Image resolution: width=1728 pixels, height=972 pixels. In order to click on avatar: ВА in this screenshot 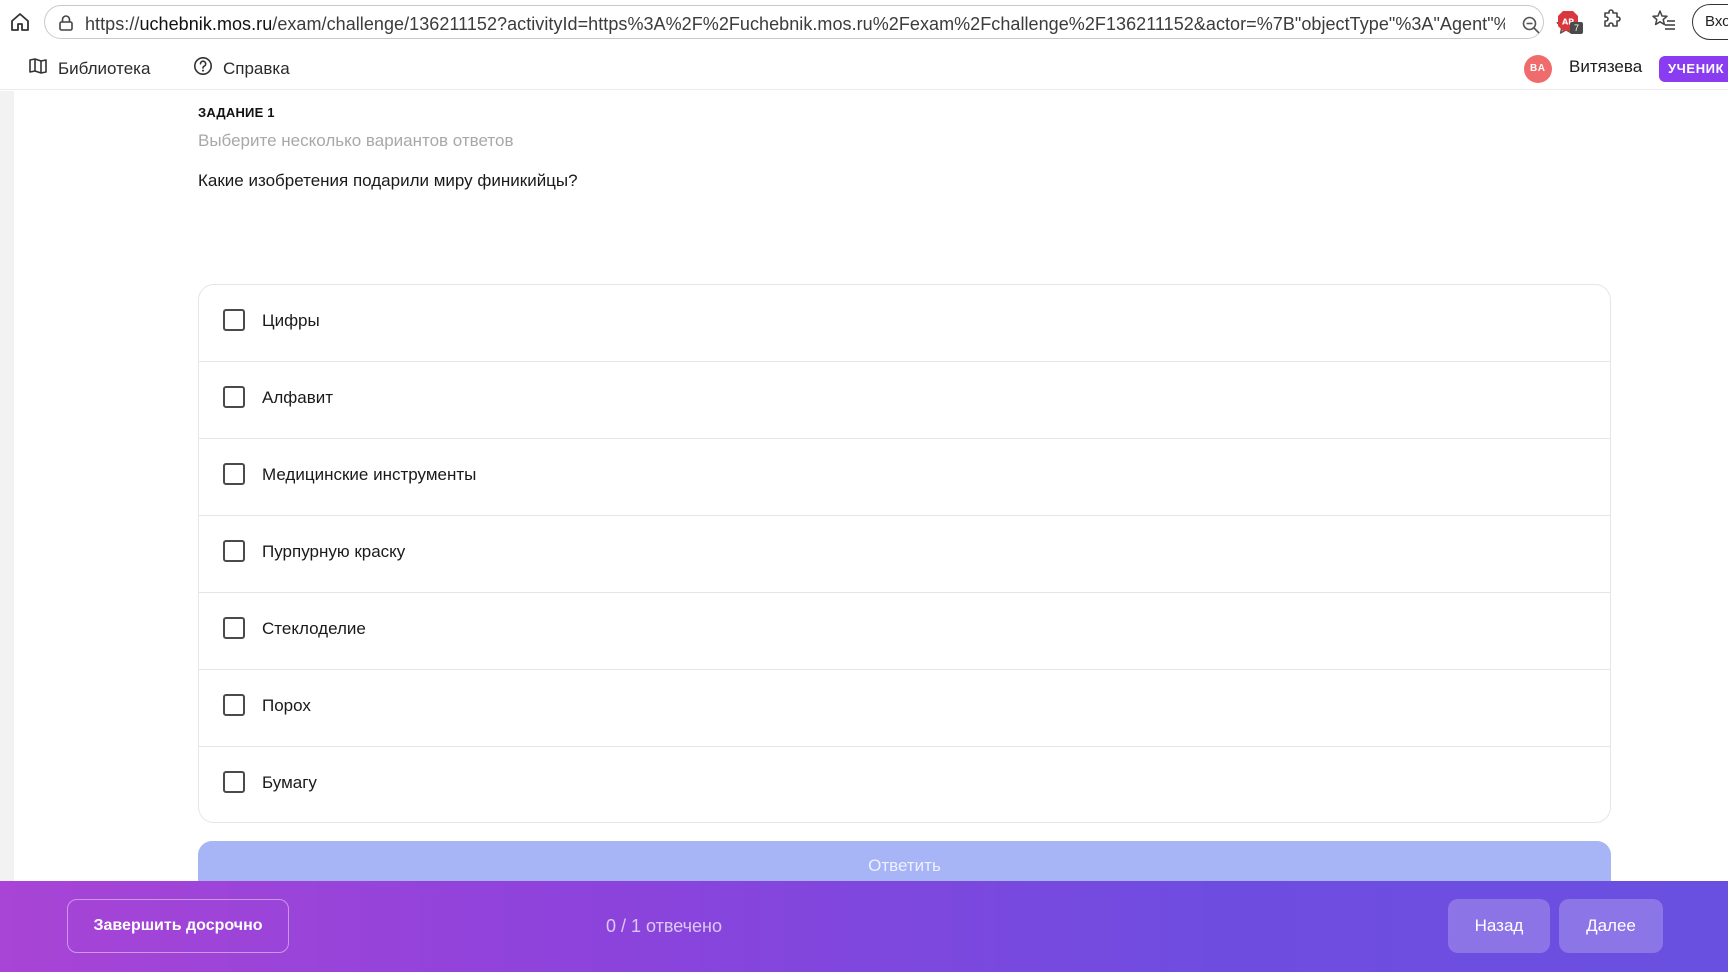, I will do `click(1538, 69)`.